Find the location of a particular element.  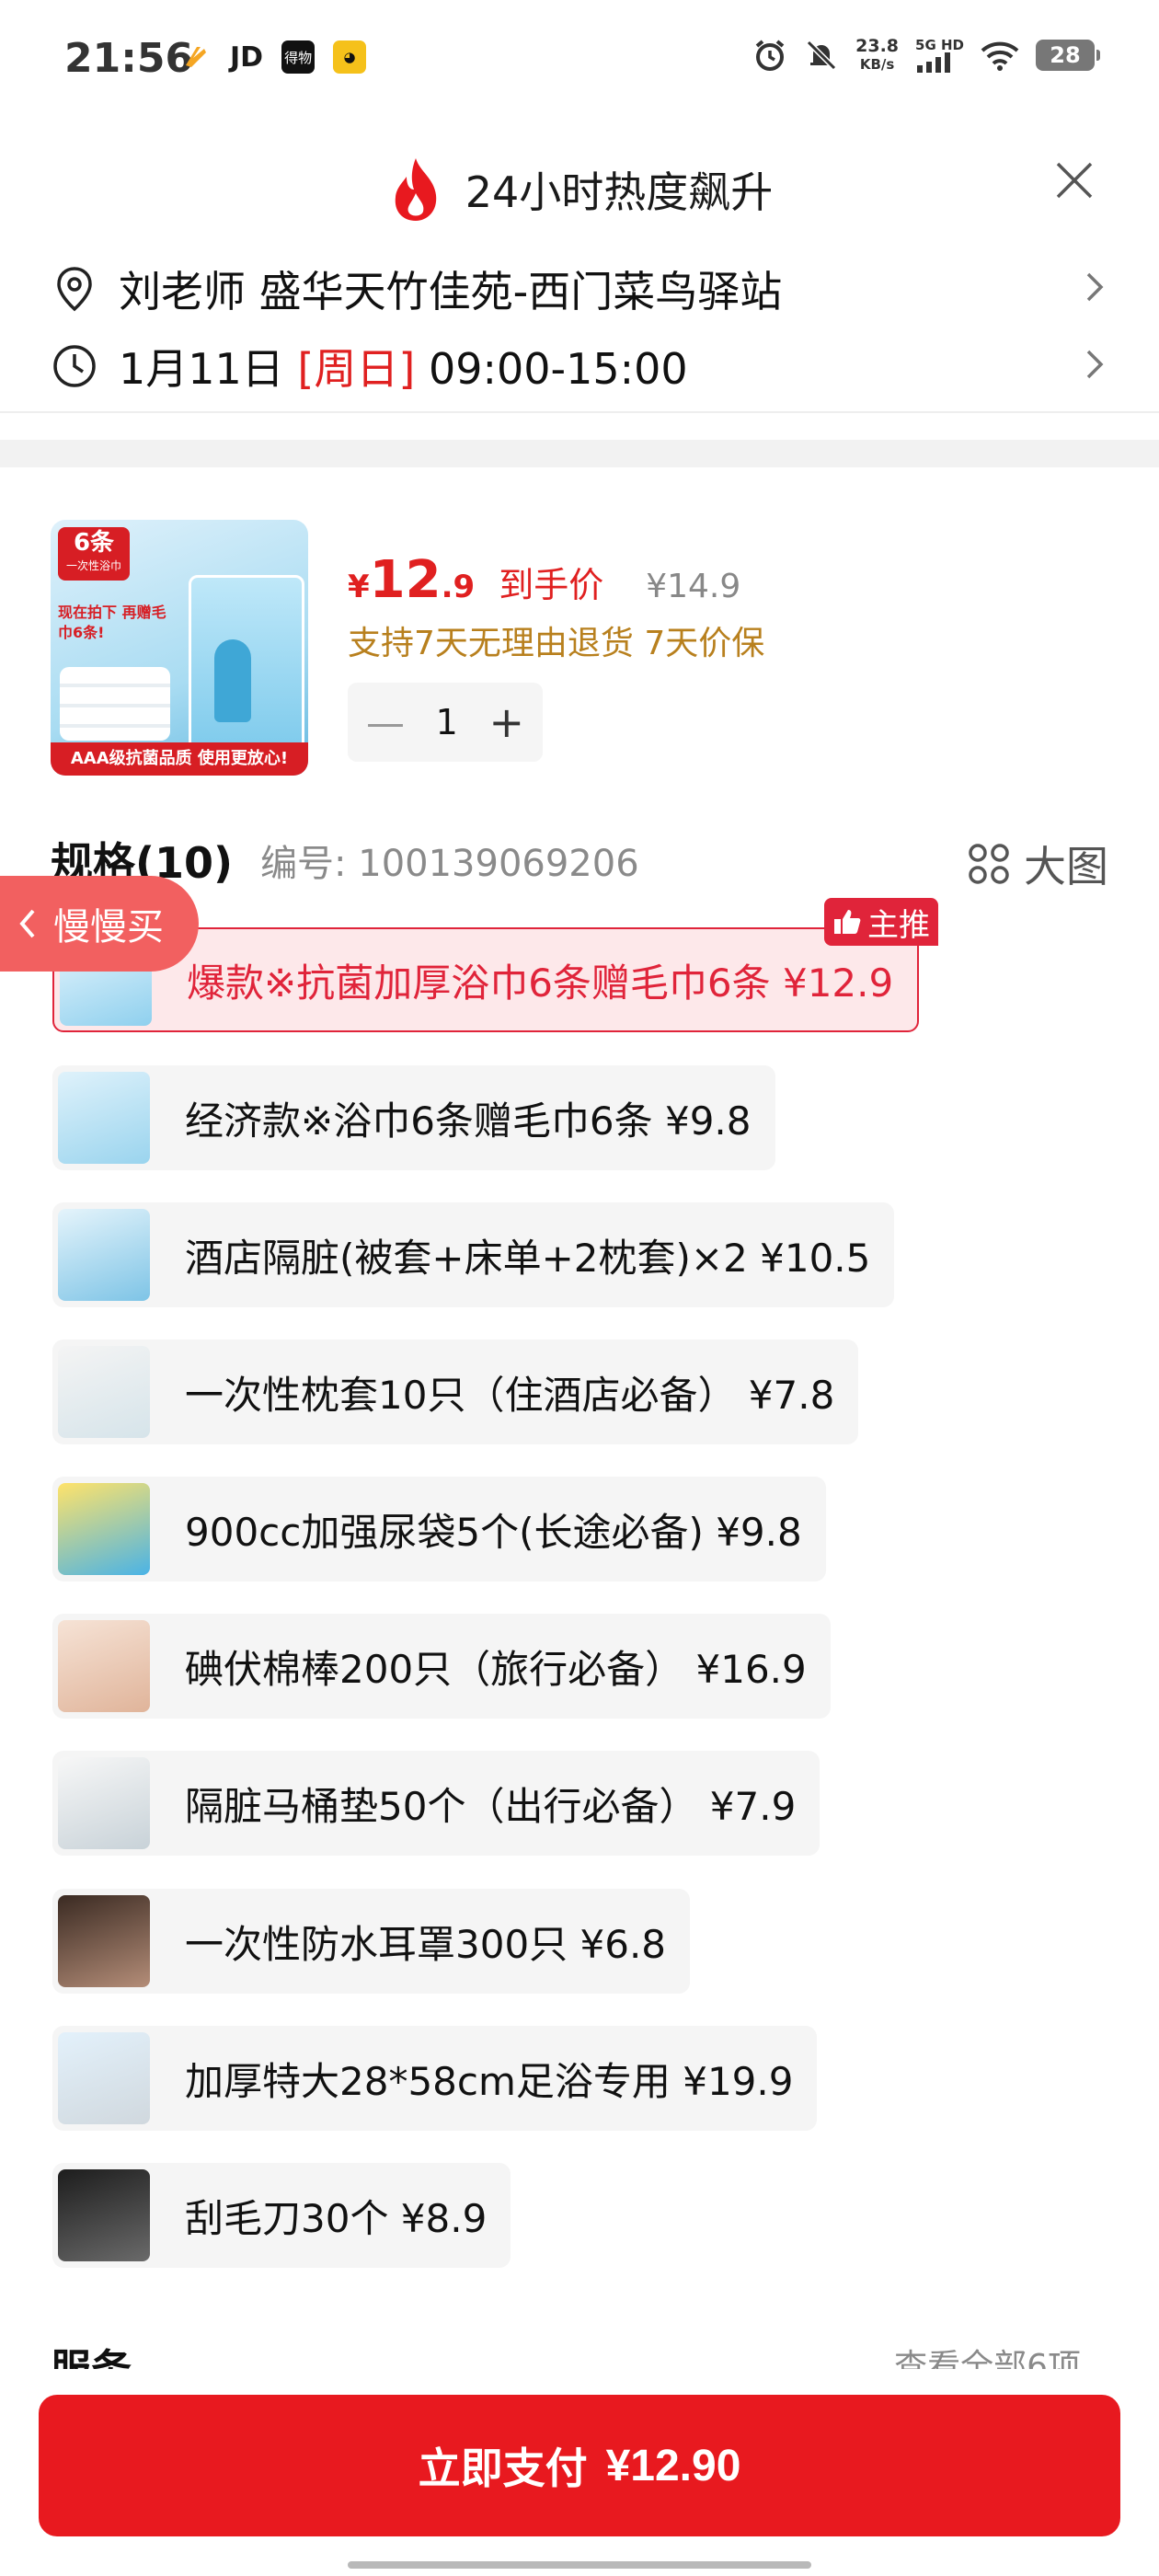

option-label: 隔脏马桶垫50个（出行必备） ¥7.9 is located at coordinates (491, 1806).